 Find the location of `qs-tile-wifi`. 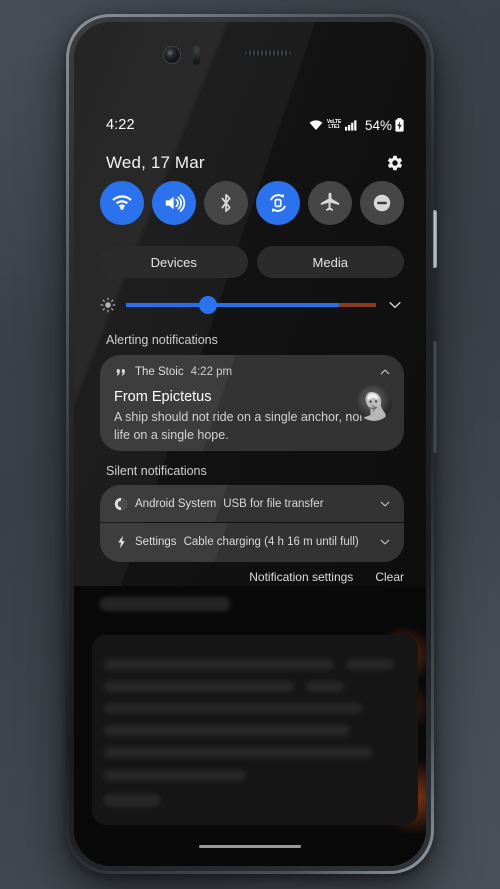

qs-tile-wifi is located at coordinates (122, 203).